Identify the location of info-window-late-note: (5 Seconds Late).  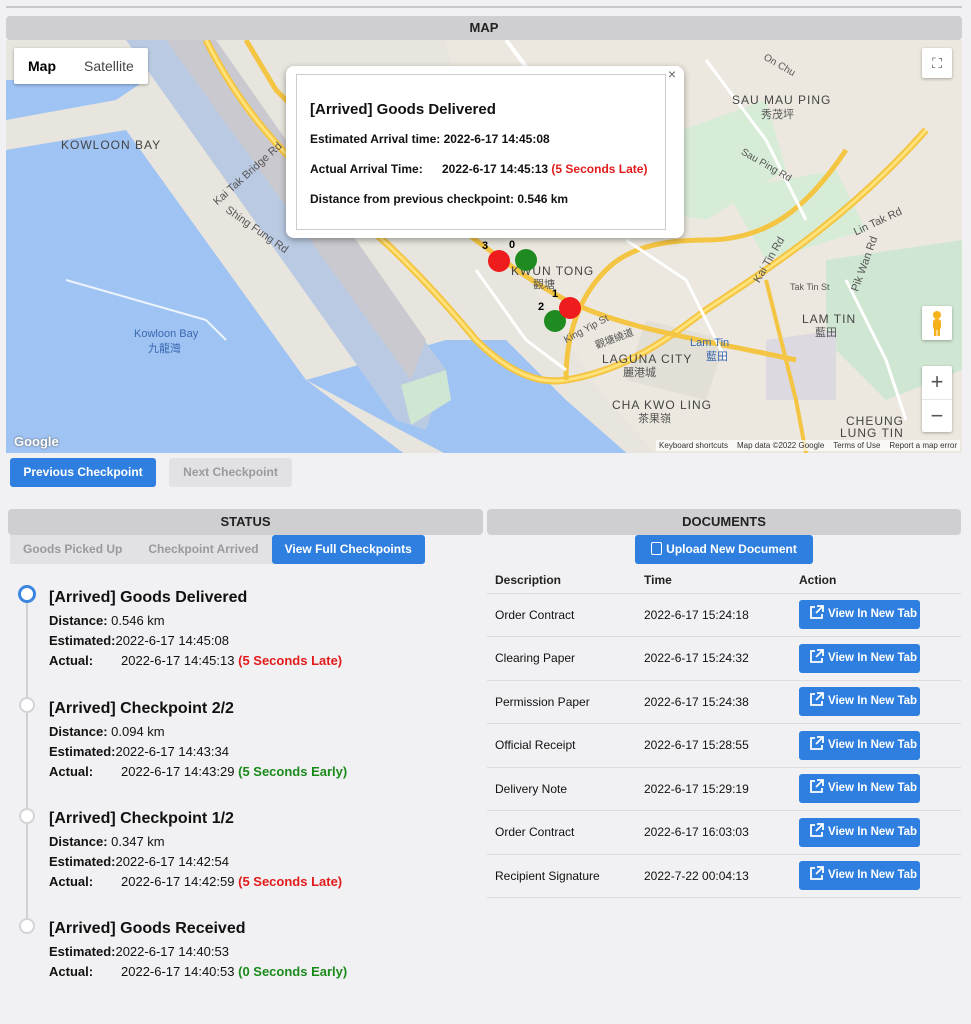
(599, 169).